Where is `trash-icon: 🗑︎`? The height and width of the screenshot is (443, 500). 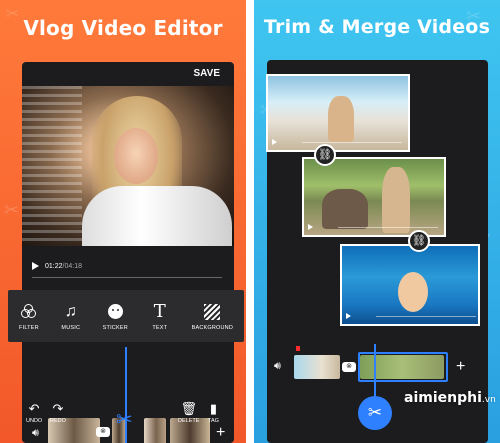 trash-icon: 🗑︎ is located at coordinates (188, 408).